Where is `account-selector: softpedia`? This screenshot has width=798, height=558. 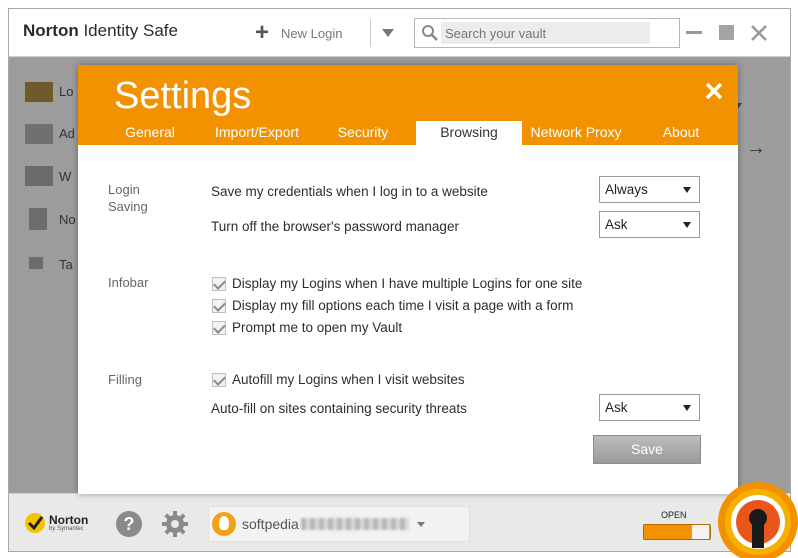
account-selector: softpedia is located at coordinates (339, 524).